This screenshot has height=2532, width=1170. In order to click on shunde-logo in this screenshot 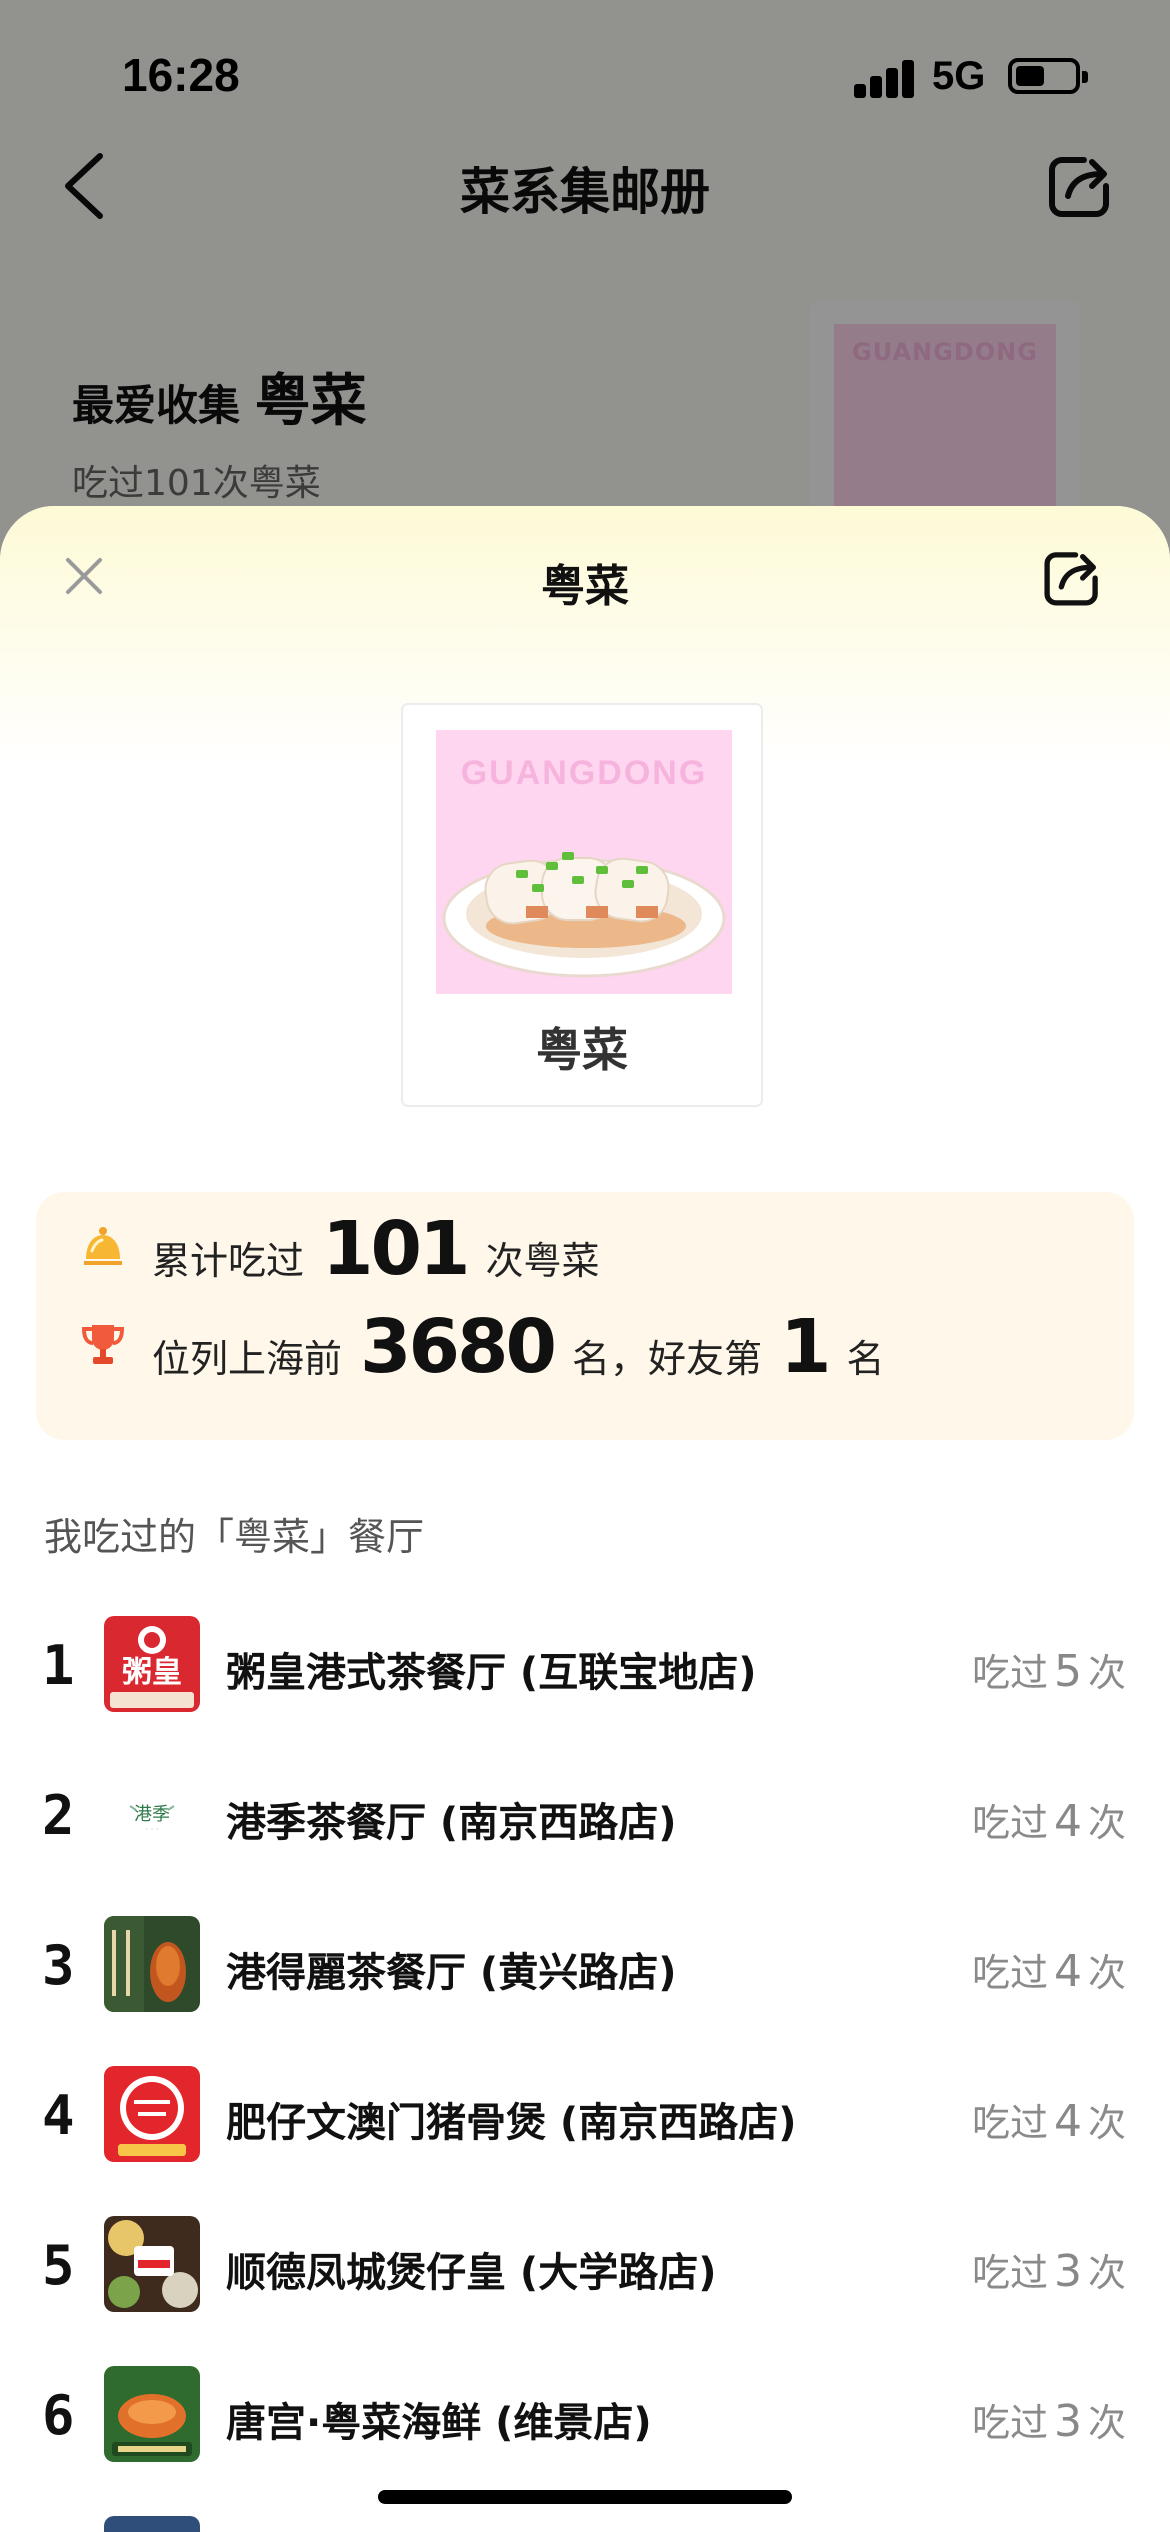, I will do `click(152, 2264)`.